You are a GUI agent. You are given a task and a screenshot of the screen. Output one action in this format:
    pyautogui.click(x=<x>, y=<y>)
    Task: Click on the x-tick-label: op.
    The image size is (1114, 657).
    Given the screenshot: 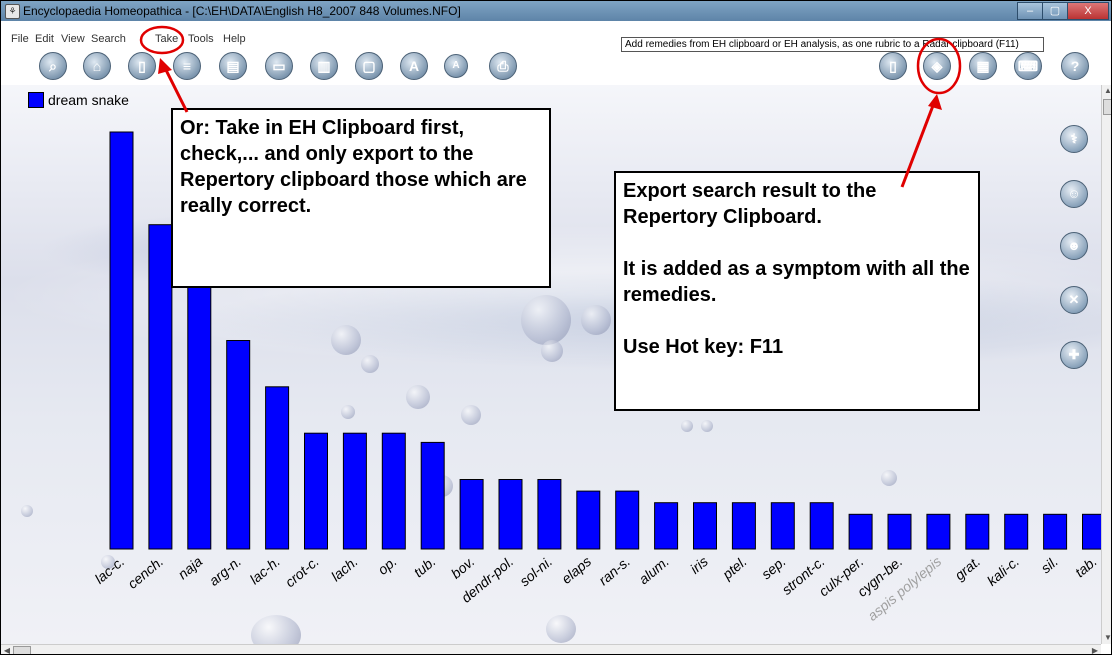 What is the action you would take?
    pyautogui.click(x=387, y=565)
    